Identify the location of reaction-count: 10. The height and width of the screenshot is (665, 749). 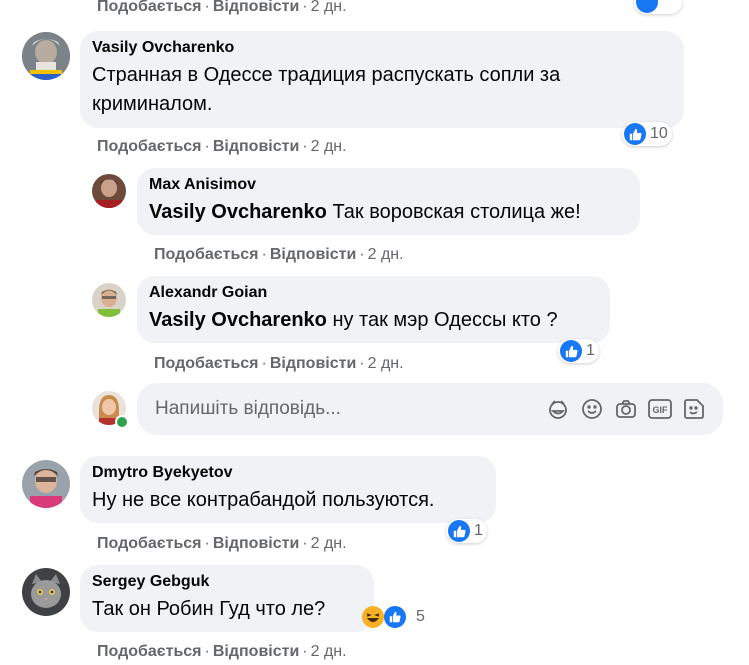
(659, 133).